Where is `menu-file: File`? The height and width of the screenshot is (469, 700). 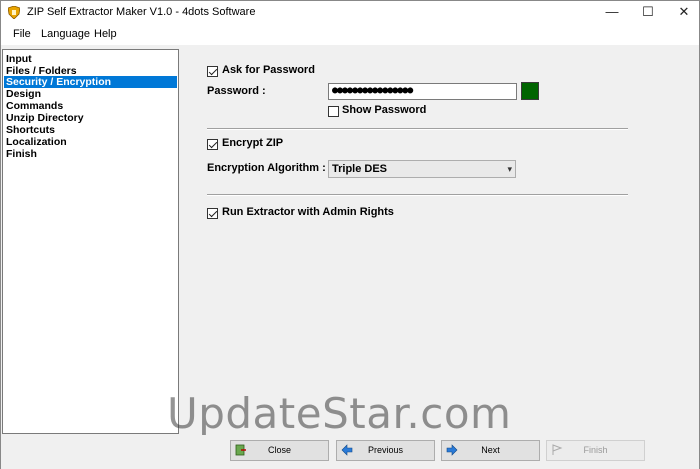
menu-file: File is located at coordinates (22, 34).